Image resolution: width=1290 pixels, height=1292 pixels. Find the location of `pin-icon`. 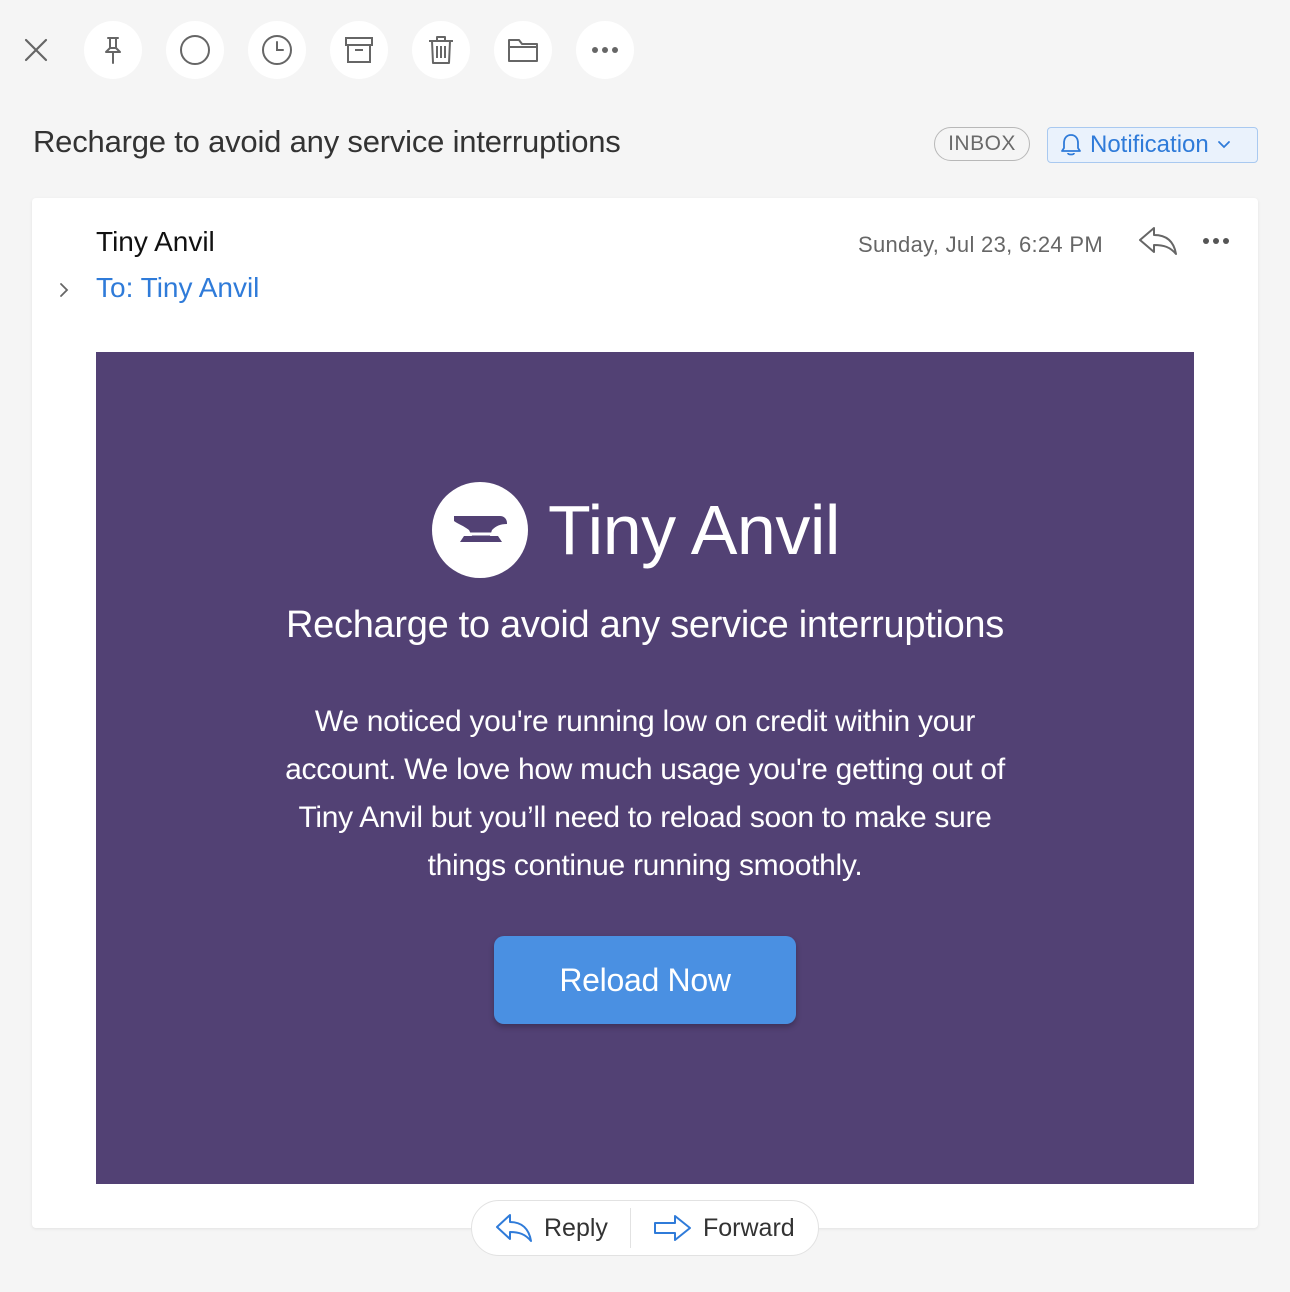

pin-icon is located at coordinates (113, 50).